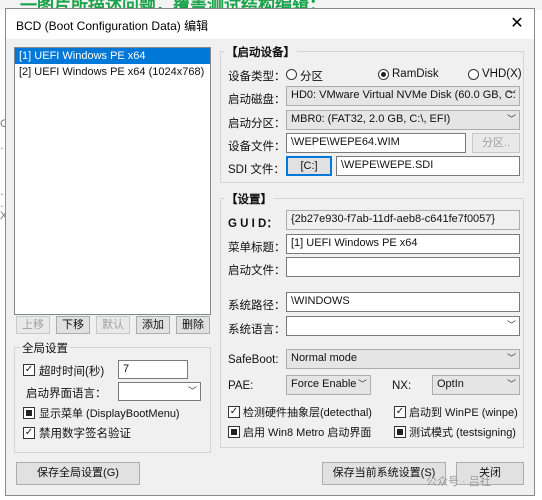 Image resolution: width=542 pixels, height=500 pixels. I want to click on system-language-select: ﹀, so click(403, 326).